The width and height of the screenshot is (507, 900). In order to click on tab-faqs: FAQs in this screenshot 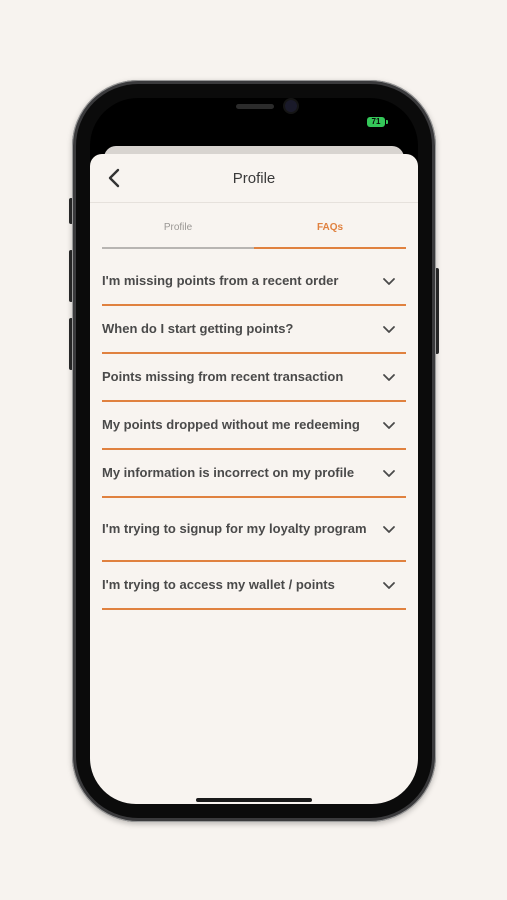, I will do `click(330, 233)`.